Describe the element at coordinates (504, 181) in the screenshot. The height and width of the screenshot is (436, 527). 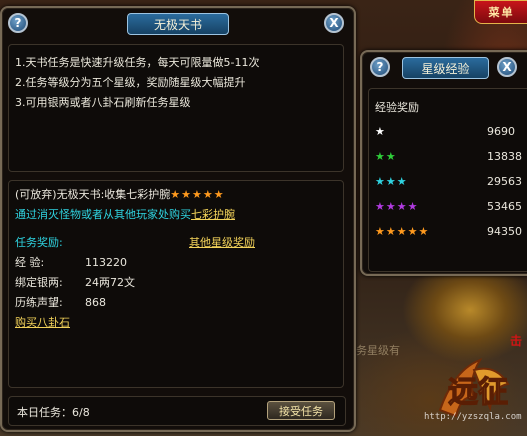
I see `exp-value: 29563` at that location.